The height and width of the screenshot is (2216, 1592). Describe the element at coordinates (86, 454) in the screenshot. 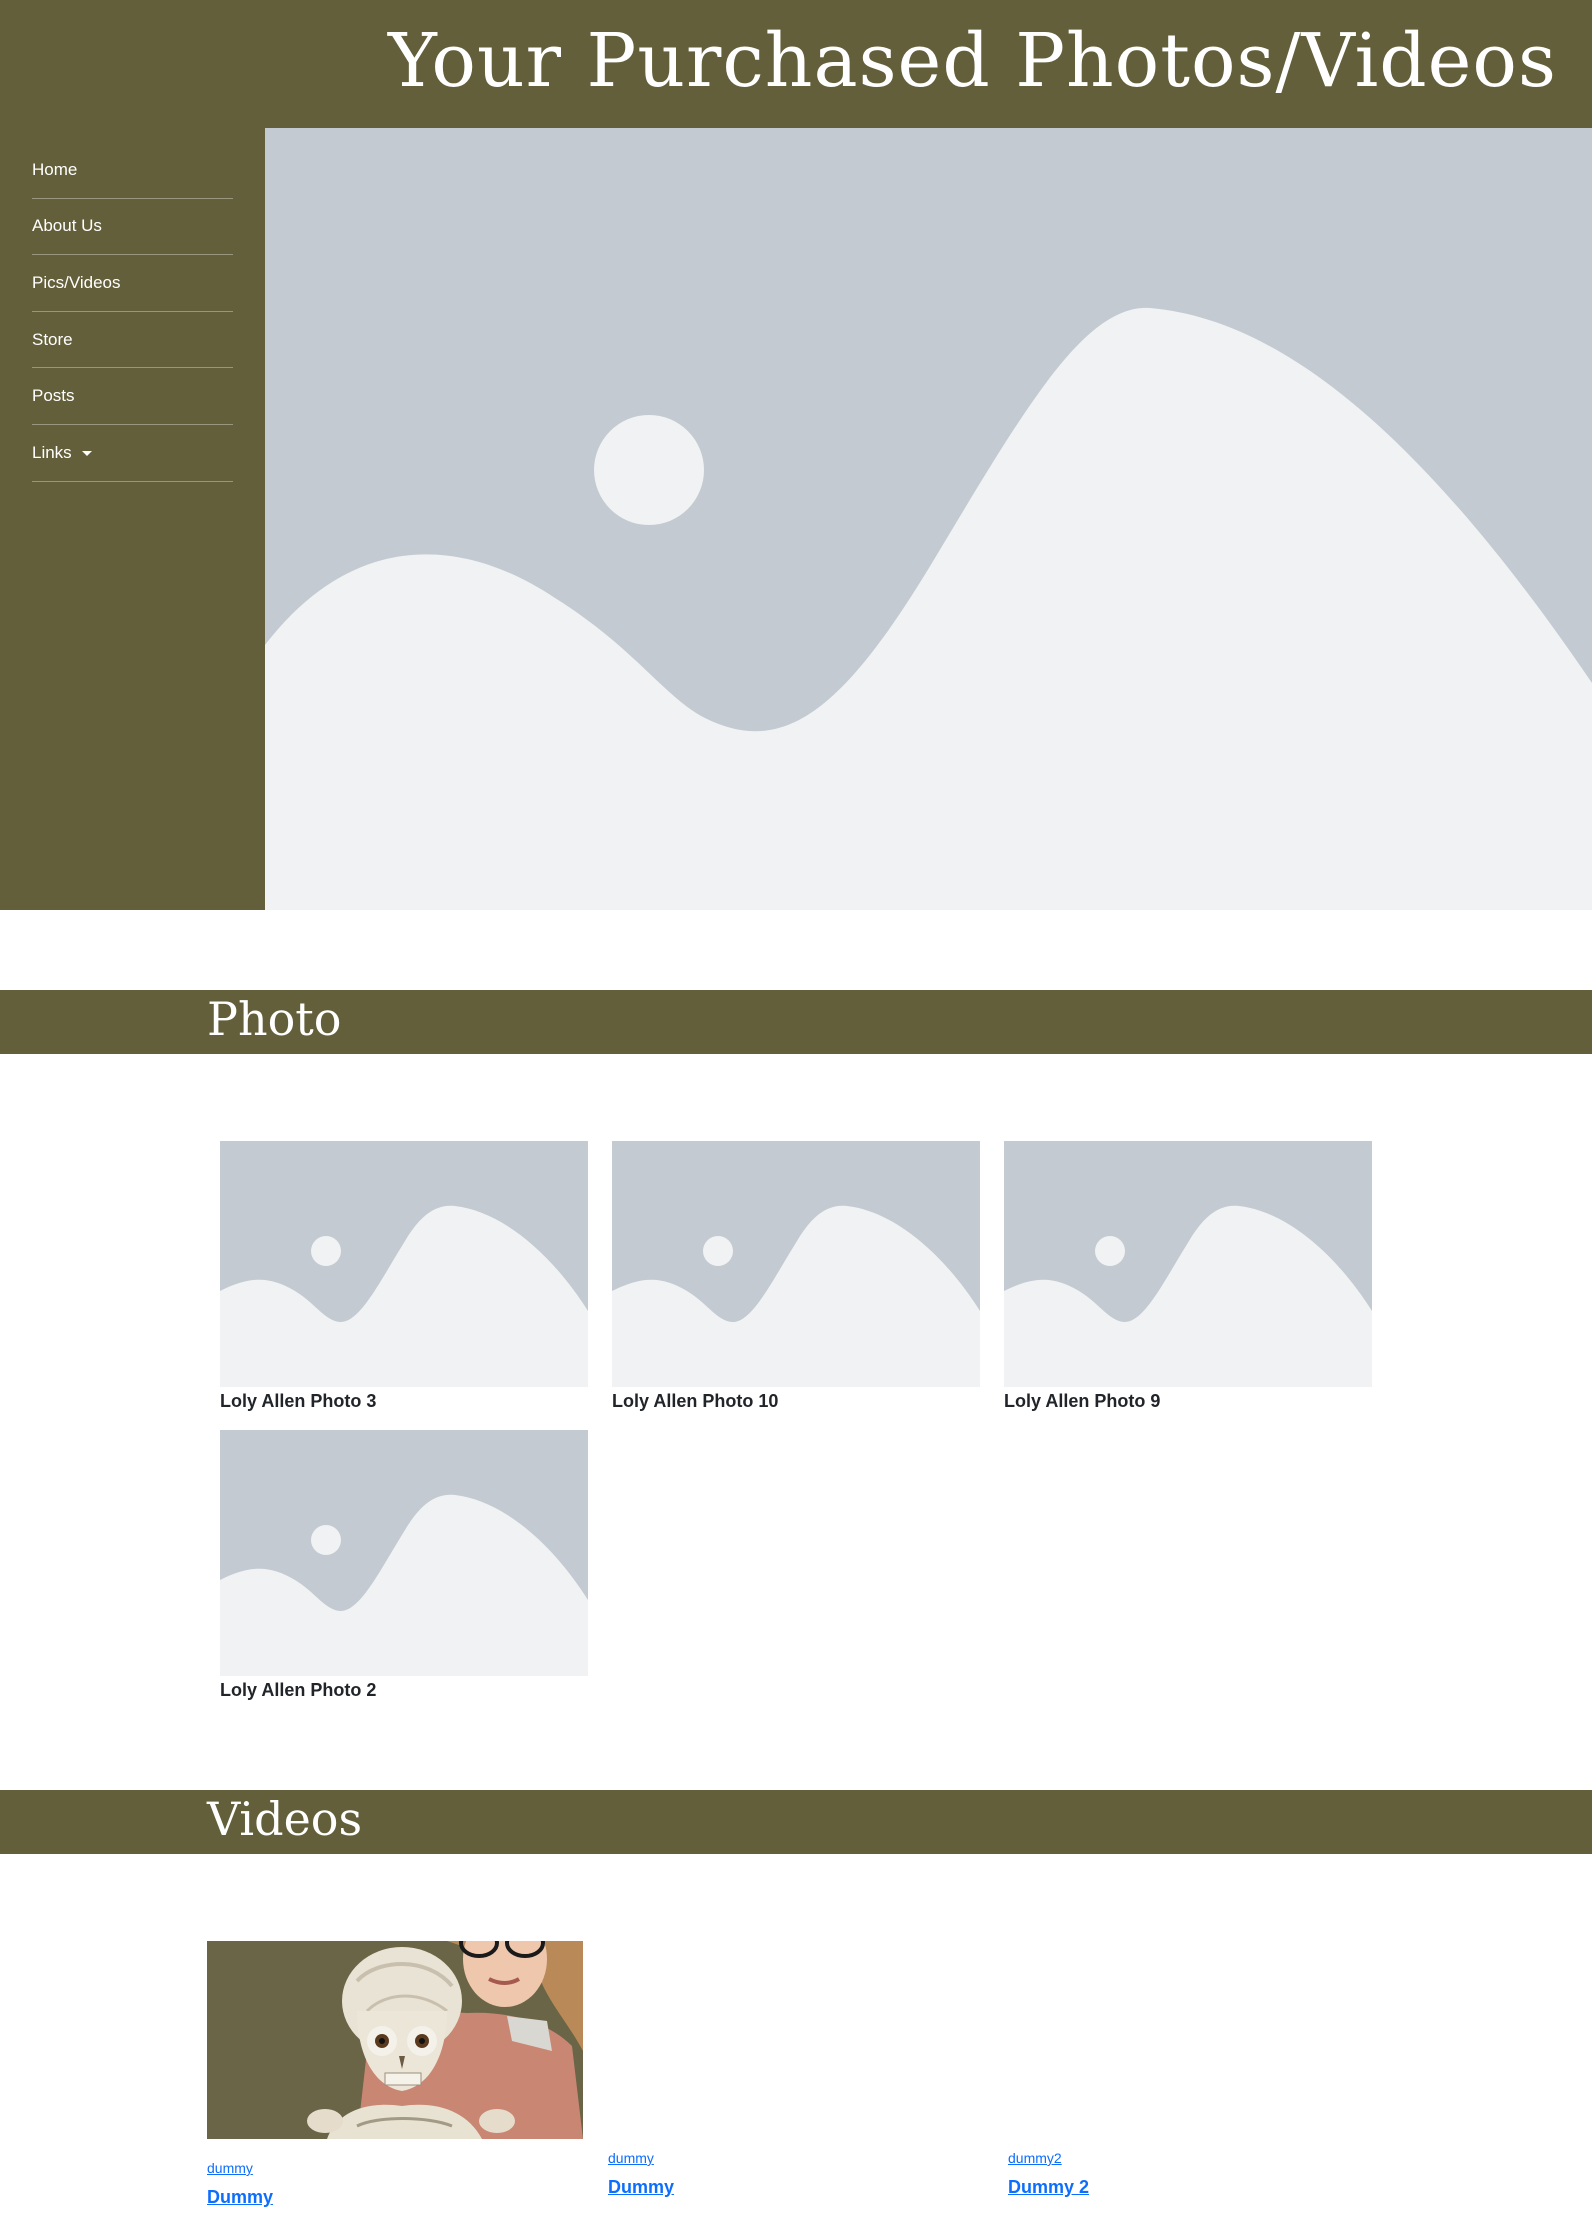

I see `dropdown-caret-icon` at that location.